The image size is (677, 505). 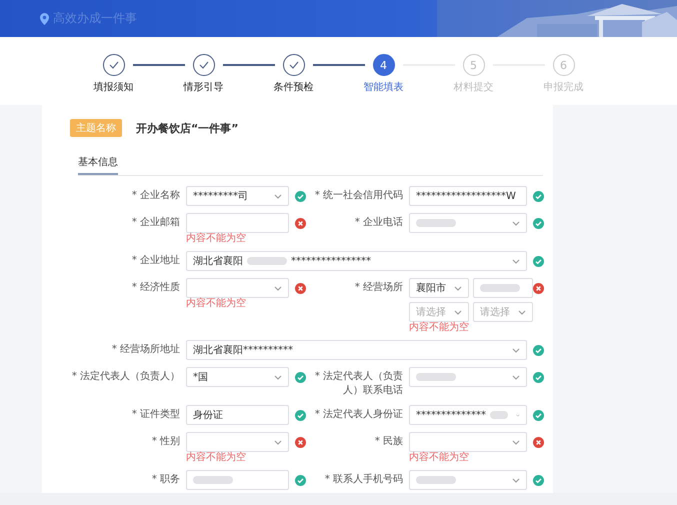 I want to click on step-indicator: 4, so click(x=383, y=65).